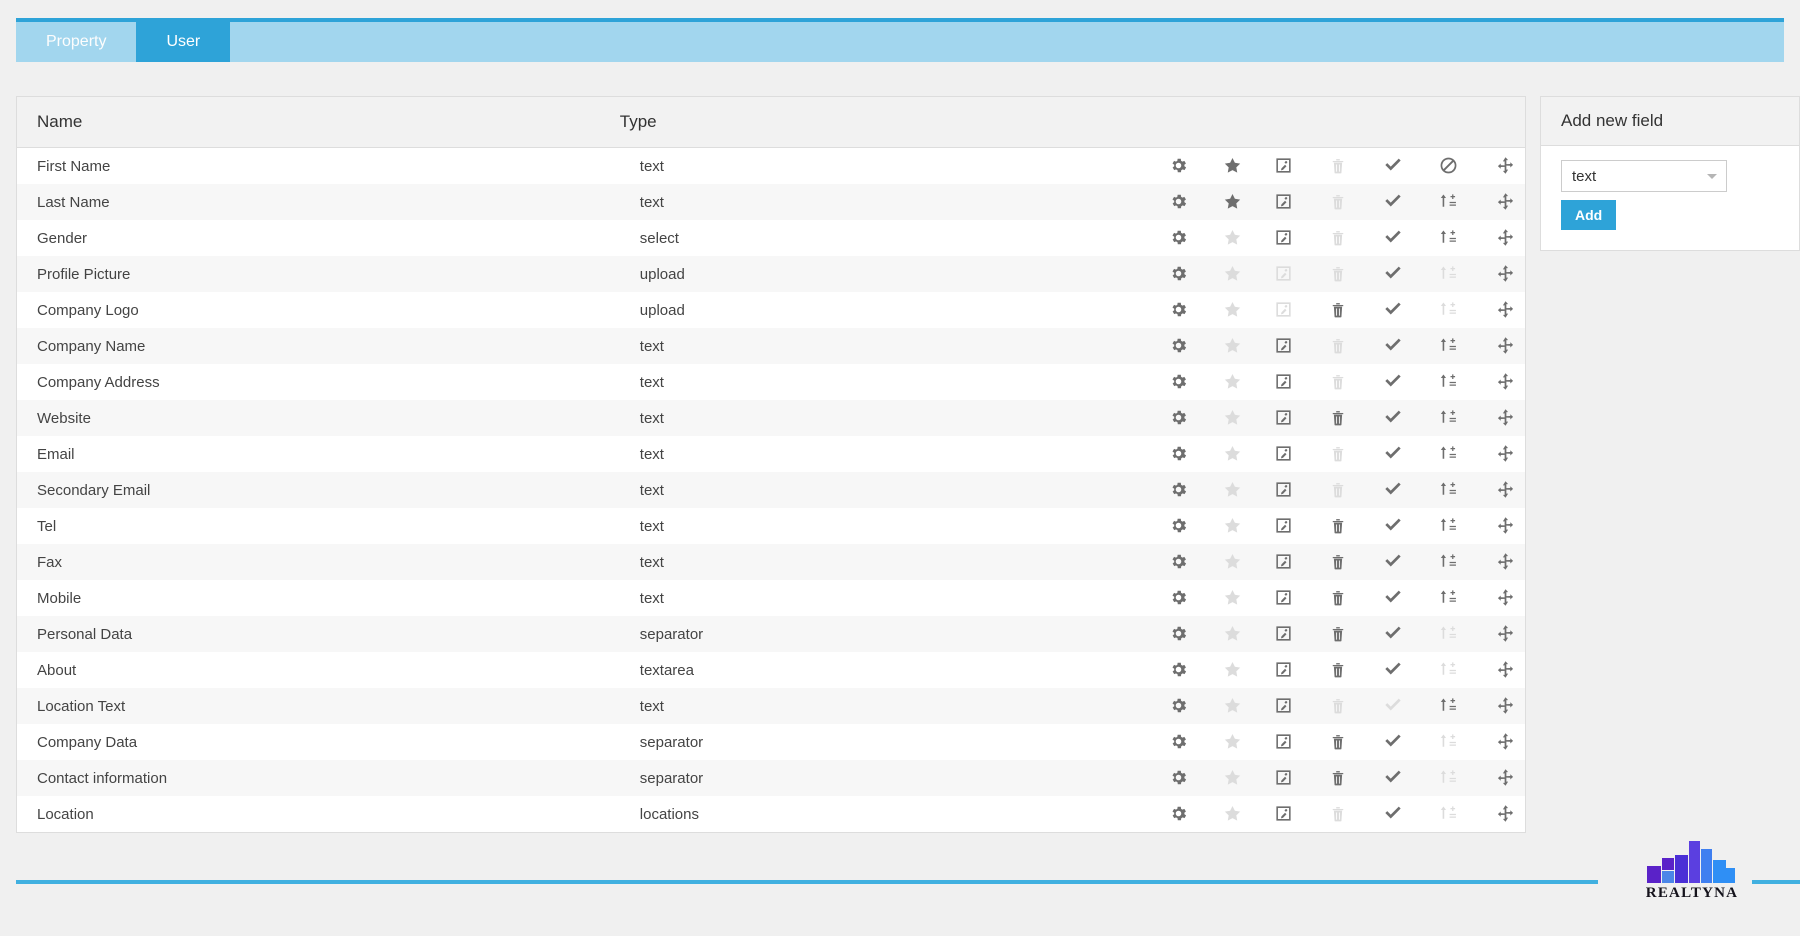 Image resolution: width=1800 pixels, height=936 pixels. I want to click on add-button: Add, so click(1589, 215).